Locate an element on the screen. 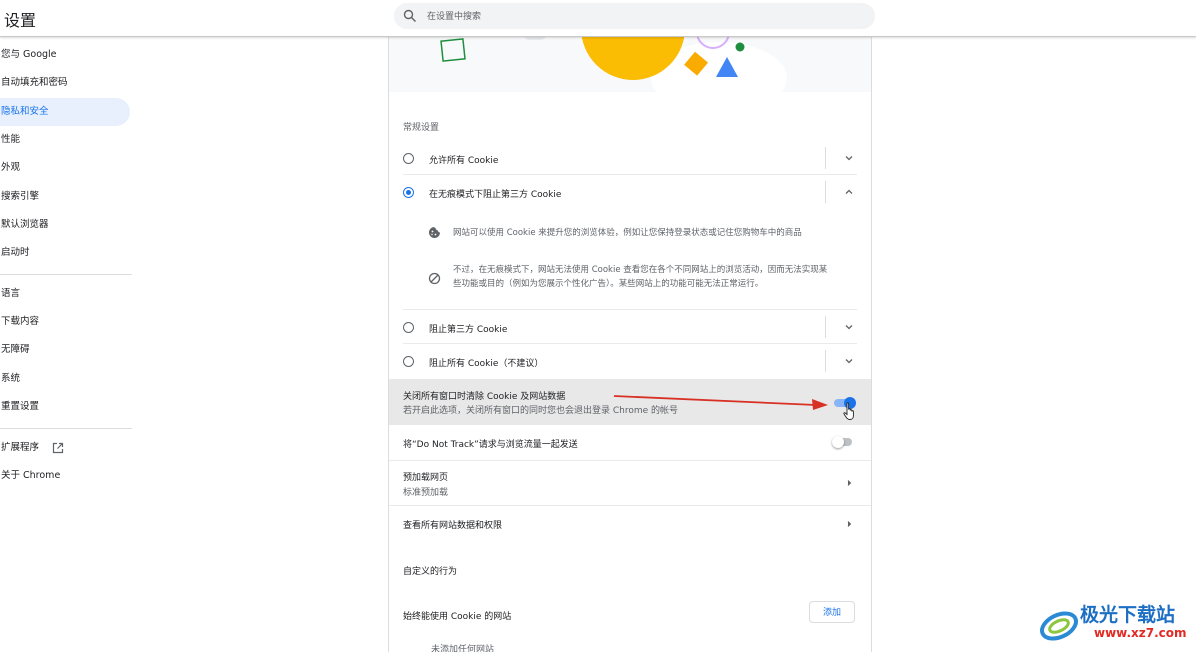 The width and height of the screenshot is (1196, 652). sidebar-item-languages: 语言 is located at coordinates (65, 294).